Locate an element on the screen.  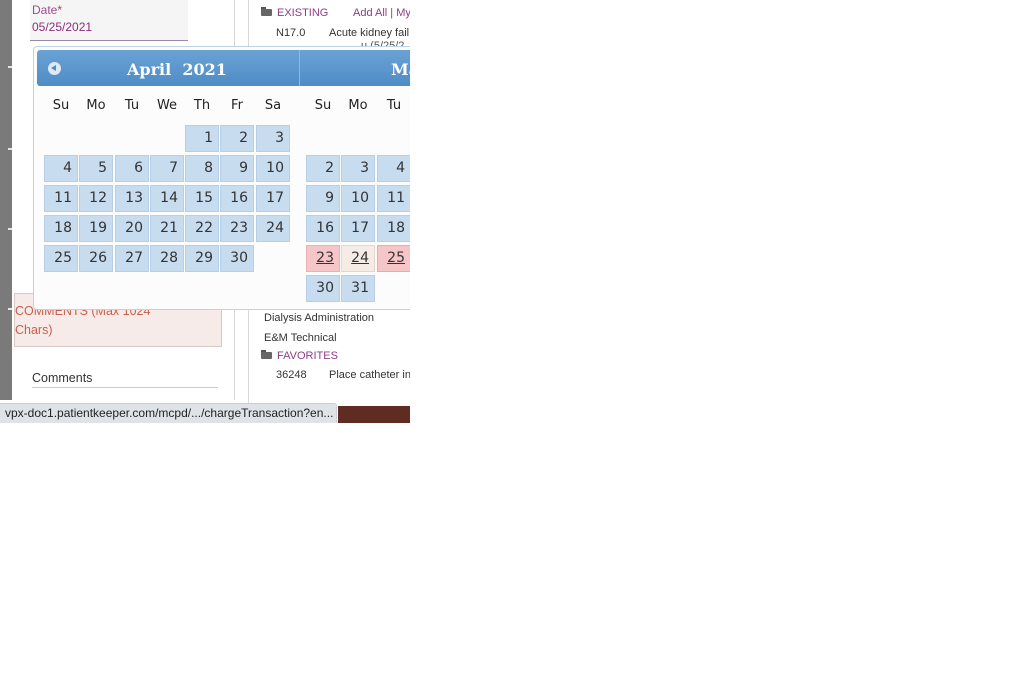
footer-strip is located at coordinates (374, 414).